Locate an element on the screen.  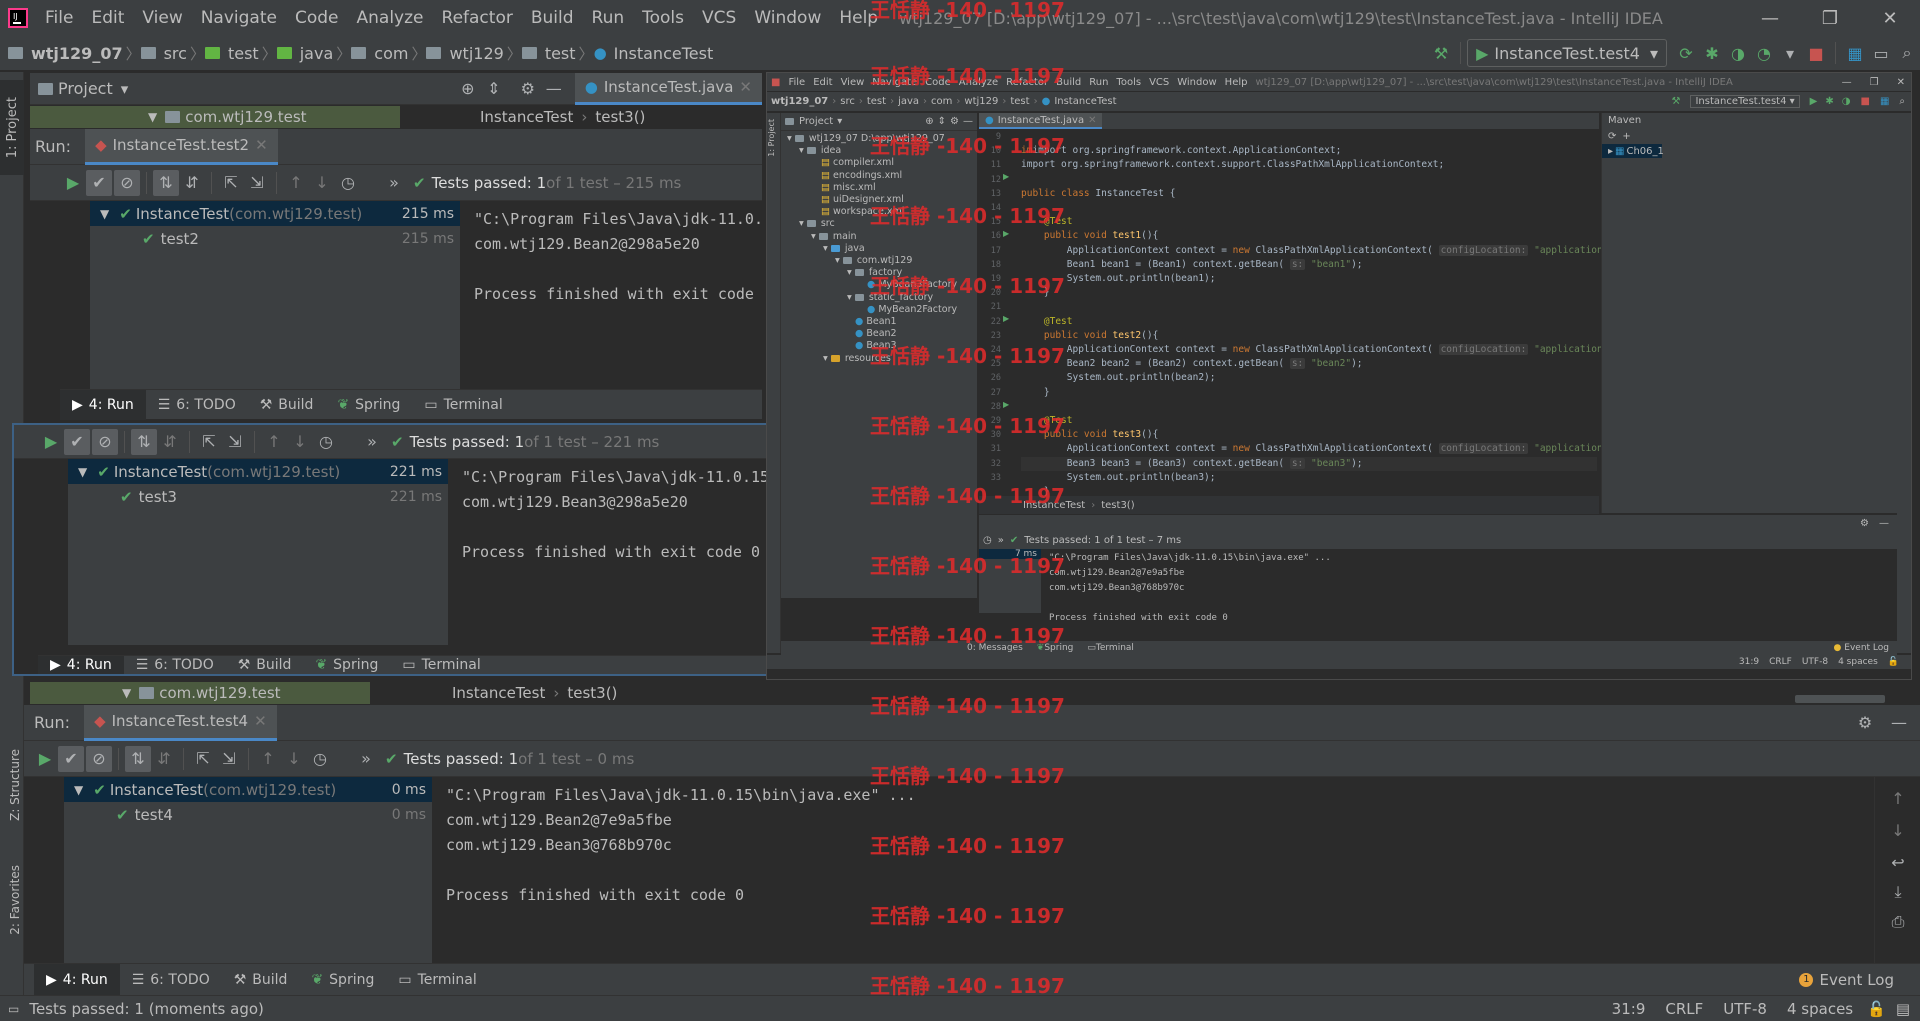
mini-status-item: CRLF is located at coordinates (1780, 662).